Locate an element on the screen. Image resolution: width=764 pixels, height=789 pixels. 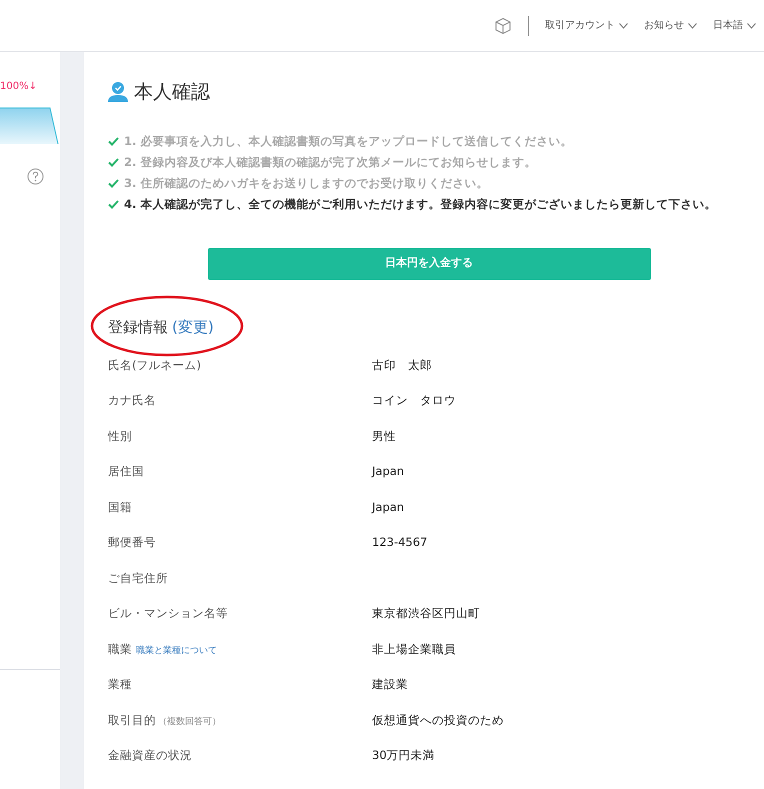
user-check-icon is located at coordinates (119, 92).